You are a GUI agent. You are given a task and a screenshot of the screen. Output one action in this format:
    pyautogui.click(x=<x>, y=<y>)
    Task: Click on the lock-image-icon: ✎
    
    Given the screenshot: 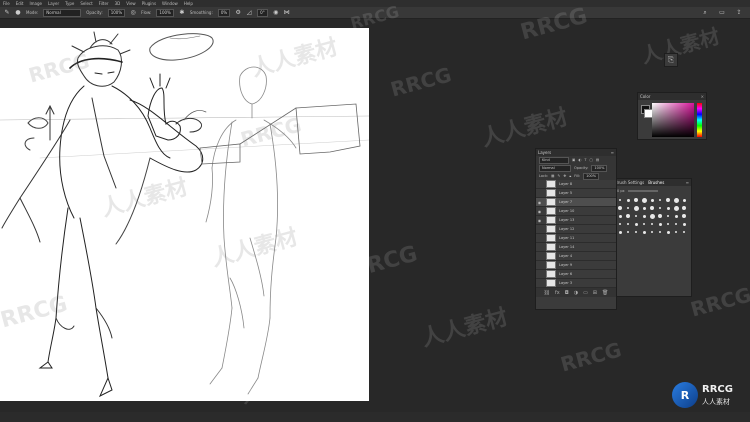 What is the action you would take?
    pyautogui.click(x=558, y=176)
    